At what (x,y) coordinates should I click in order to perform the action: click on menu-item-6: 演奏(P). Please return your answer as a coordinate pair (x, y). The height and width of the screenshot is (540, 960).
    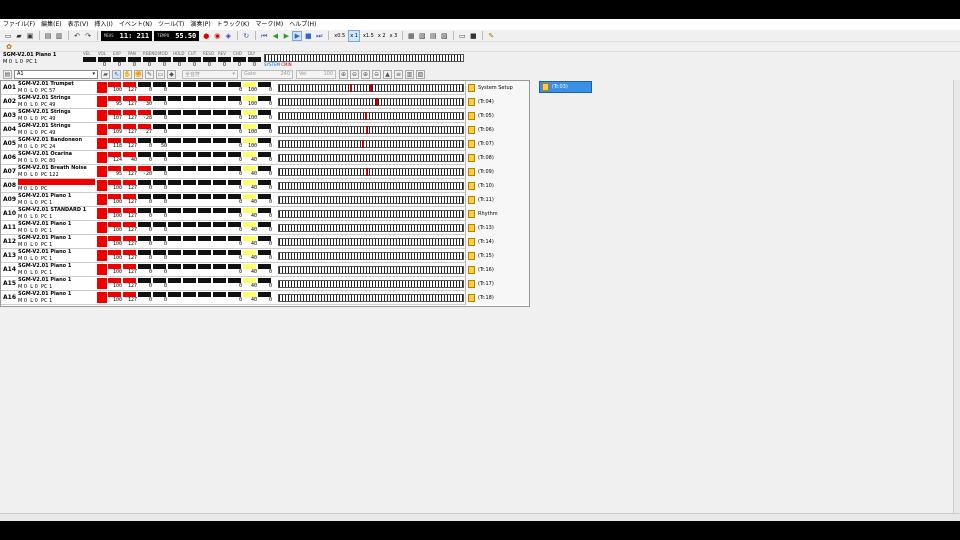
    Looking at the image, I should click on (200, 24).